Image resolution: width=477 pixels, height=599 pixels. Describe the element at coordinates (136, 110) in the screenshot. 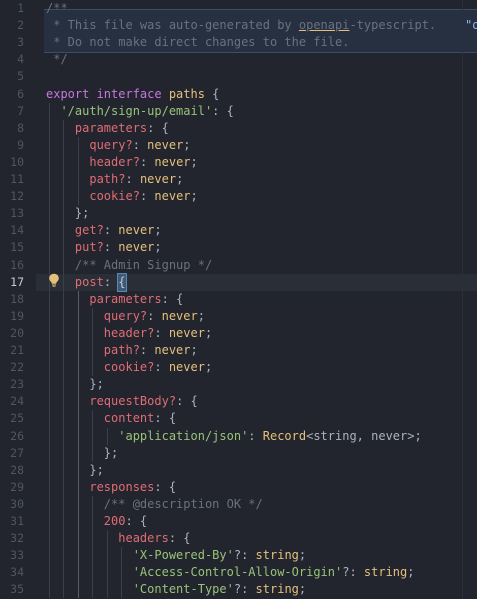

I see `string-literal: '/auth/sign-up/email'` at that location.